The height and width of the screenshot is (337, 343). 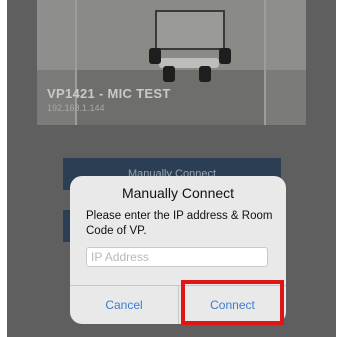 I want to click on cancel-button: Cancel, so click(x=124, y=305).